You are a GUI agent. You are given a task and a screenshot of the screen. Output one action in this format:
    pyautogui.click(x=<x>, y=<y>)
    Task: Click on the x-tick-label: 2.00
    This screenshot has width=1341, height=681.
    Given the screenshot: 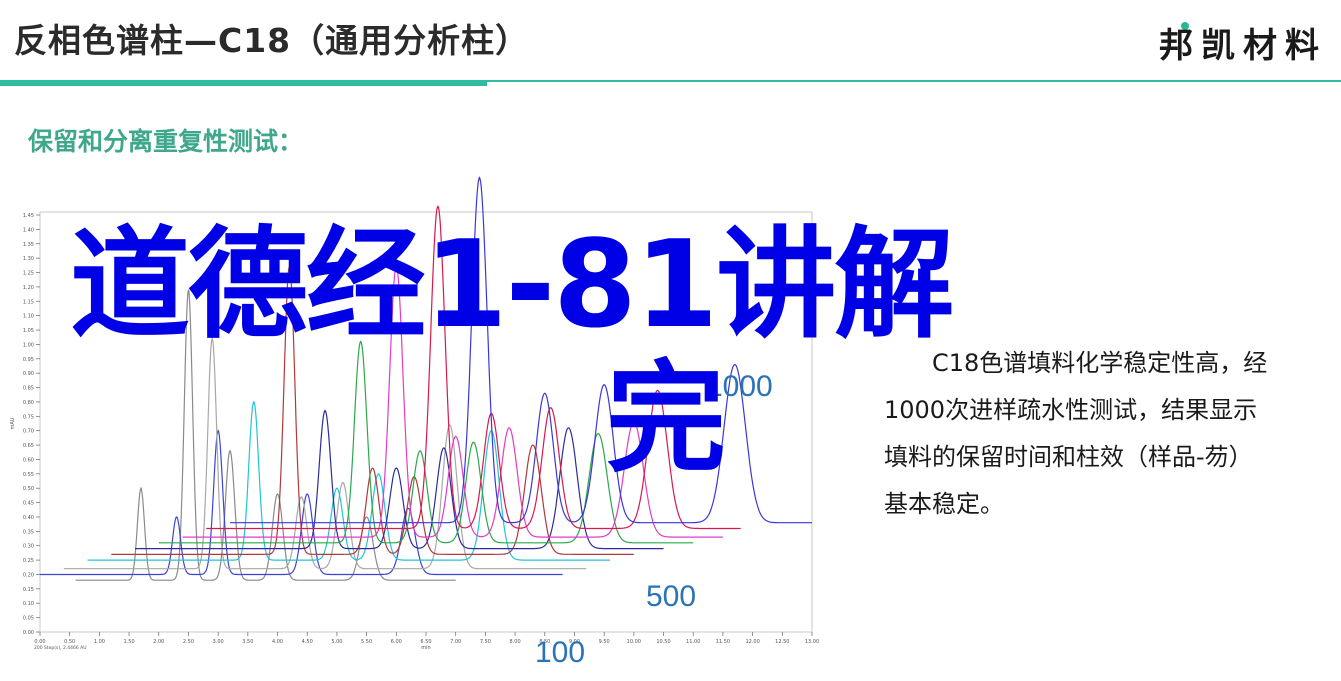 What is the action you would take?
    pyautogui.click(x=158, y=642)
    